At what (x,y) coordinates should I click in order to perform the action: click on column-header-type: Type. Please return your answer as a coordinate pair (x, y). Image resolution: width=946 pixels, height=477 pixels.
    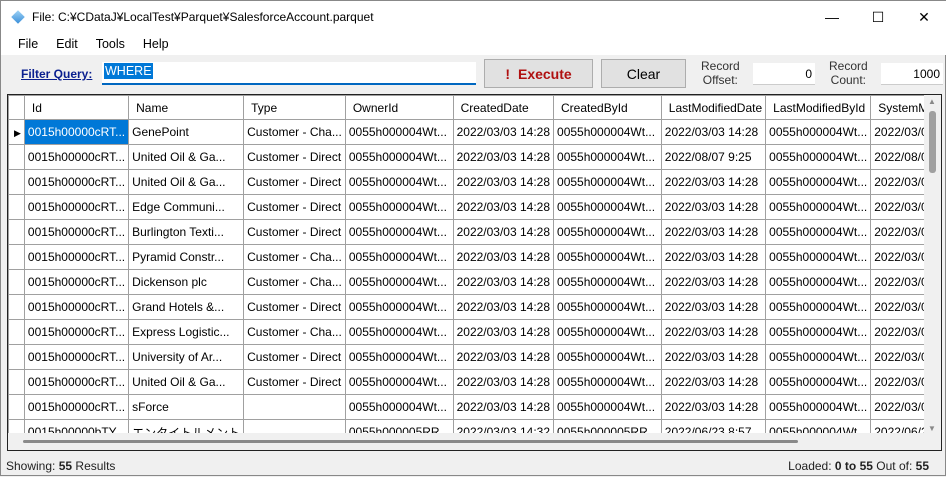
    Looking at the image, I should click on (294, 107).